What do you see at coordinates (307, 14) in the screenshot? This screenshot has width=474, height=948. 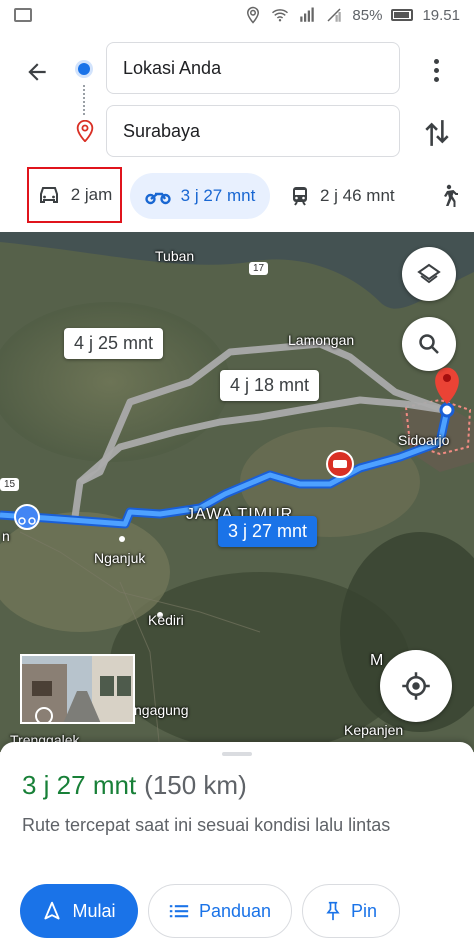 I see `signal-icon` at bounding box center [307, 14].